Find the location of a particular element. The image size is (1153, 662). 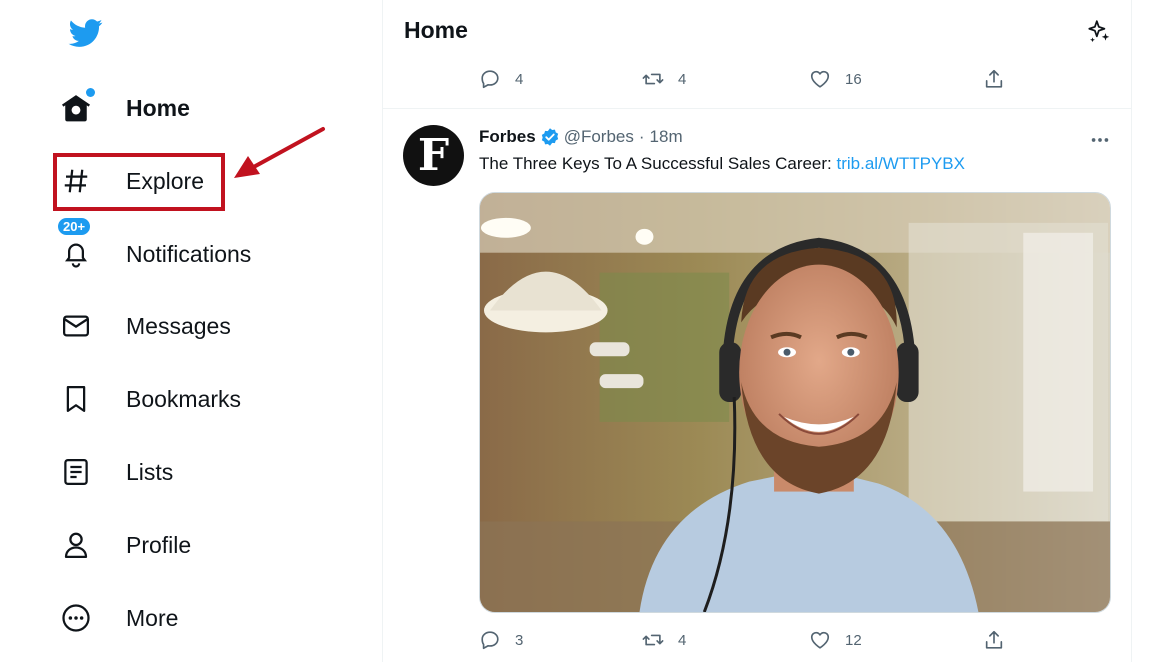

reply-count: 4 is located at coordinates (519, 79).